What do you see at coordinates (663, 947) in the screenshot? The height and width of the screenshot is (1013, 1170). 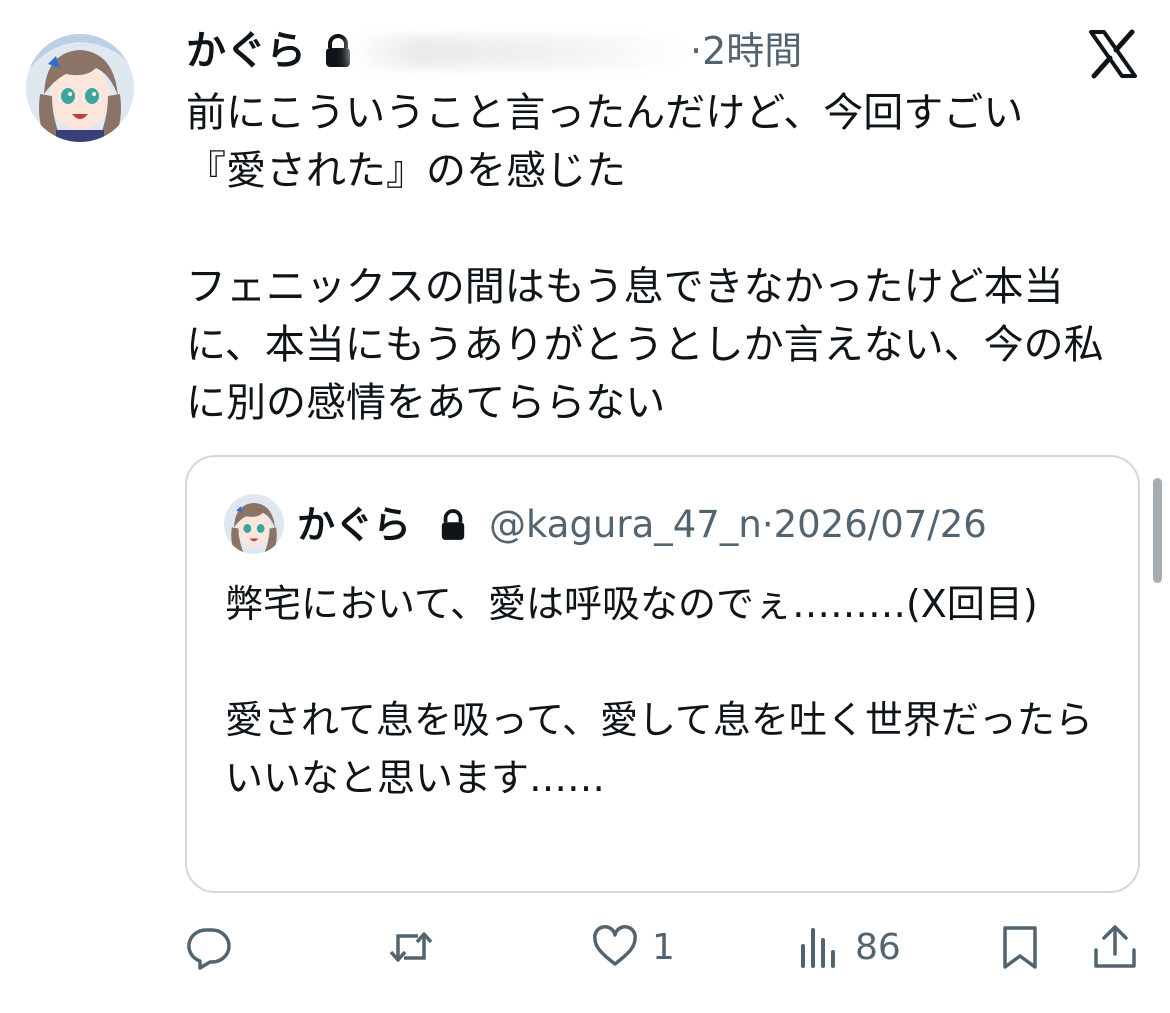 I see `like-count: 1` at bounding box center [663, 947].